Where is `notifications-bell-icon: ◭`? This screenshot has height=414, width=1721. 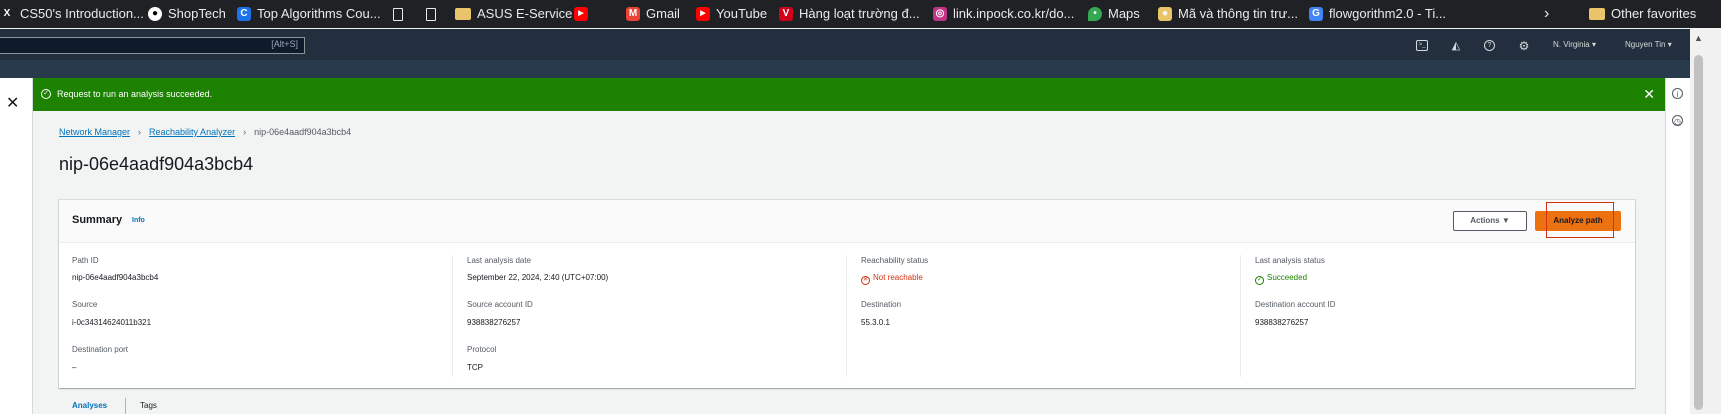 notifications-bell-icon: ◭ is located at coordinates (1456, 46).